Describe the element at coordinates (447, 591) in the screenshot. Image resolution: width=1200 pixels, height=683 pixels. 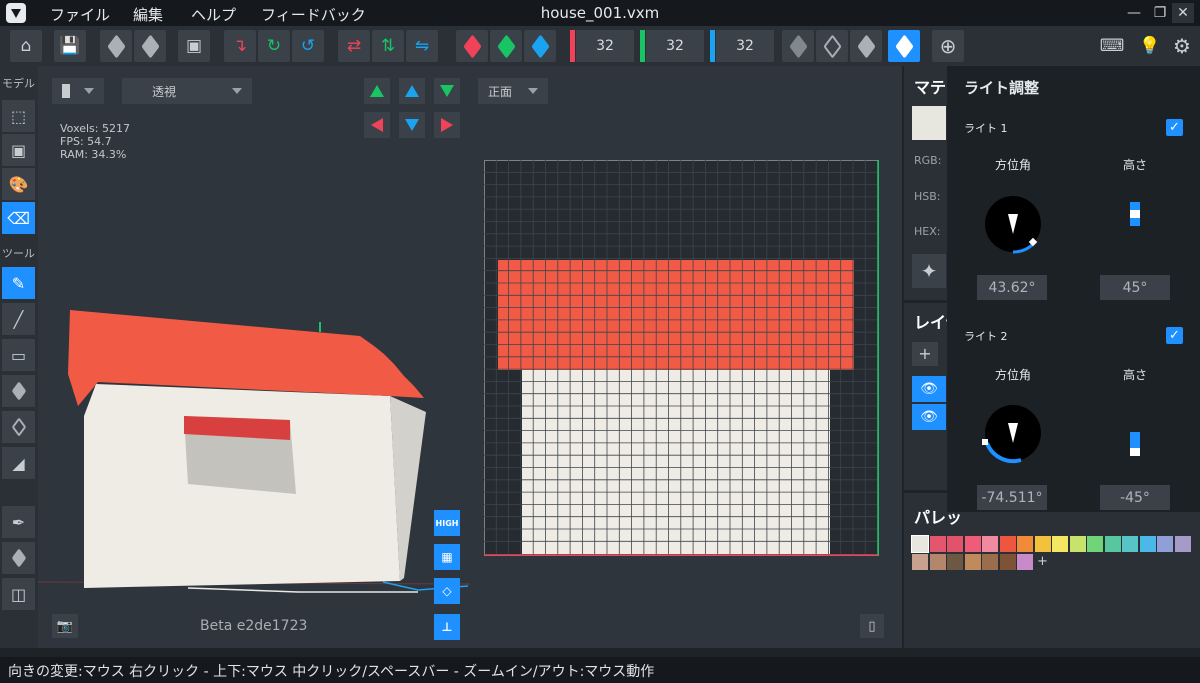
I see `grid-floor-icon: ◇` at that location.